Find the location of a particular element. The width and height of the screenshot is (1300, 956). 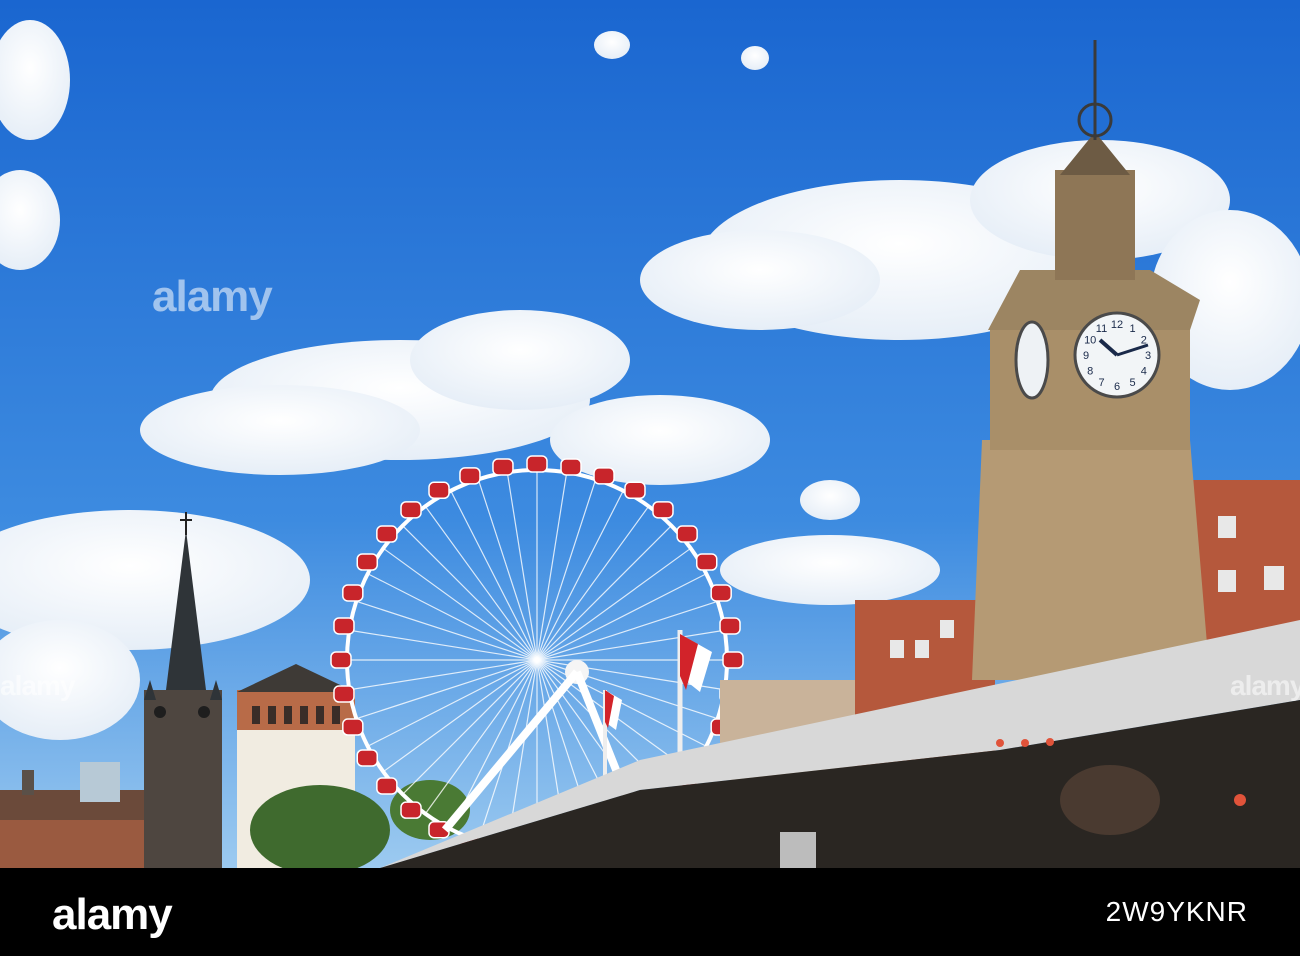

stock-footer: alamy 2W9YKNR is located at coordinates (650, 912).